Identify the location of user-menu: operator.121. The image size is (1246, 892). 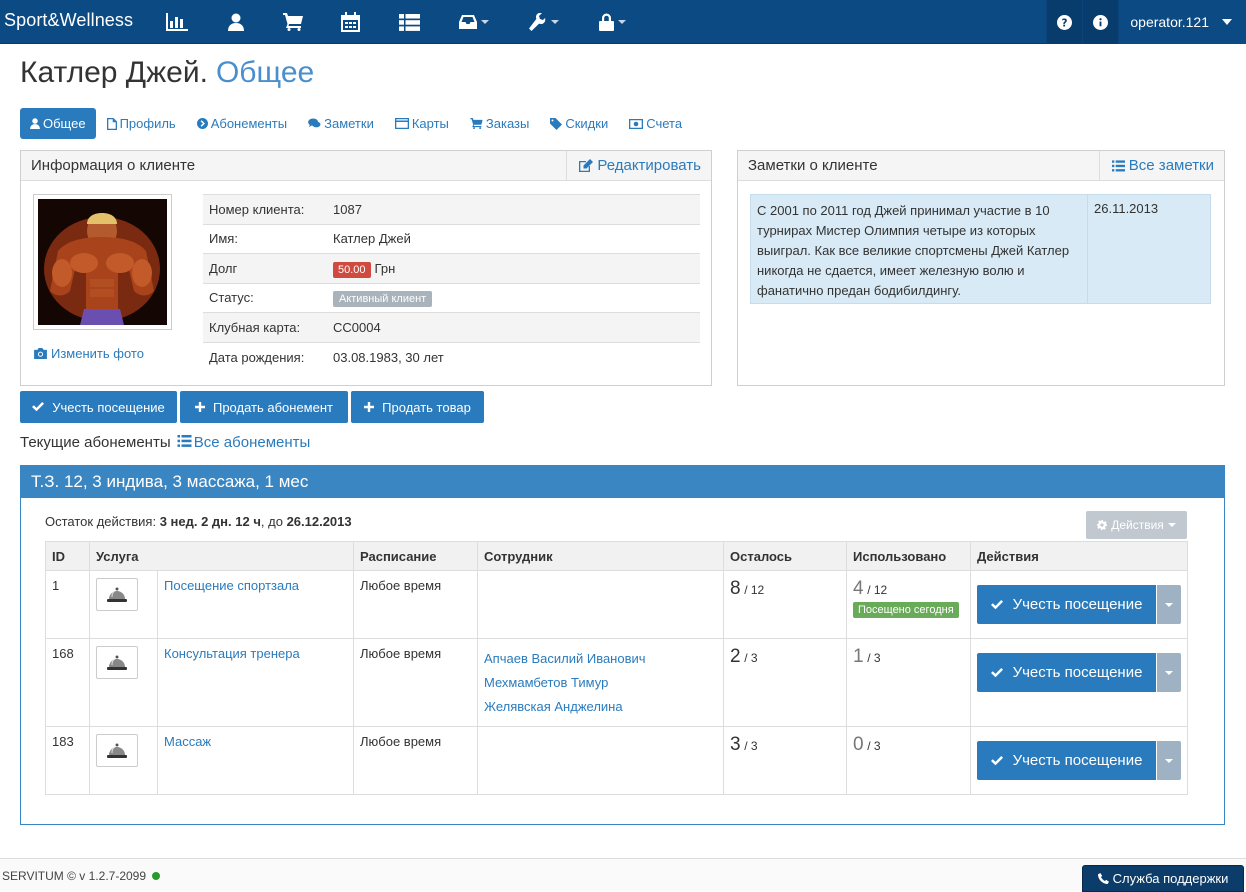
(1182, 22).